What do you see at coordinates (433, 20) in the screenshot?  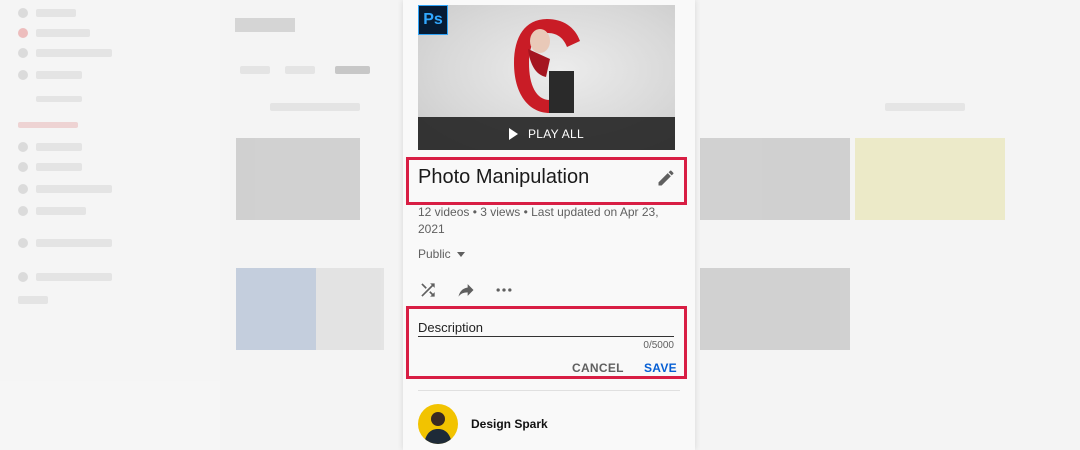 I see `photoshop-logo: Ps` at bounding box center [433, 20].